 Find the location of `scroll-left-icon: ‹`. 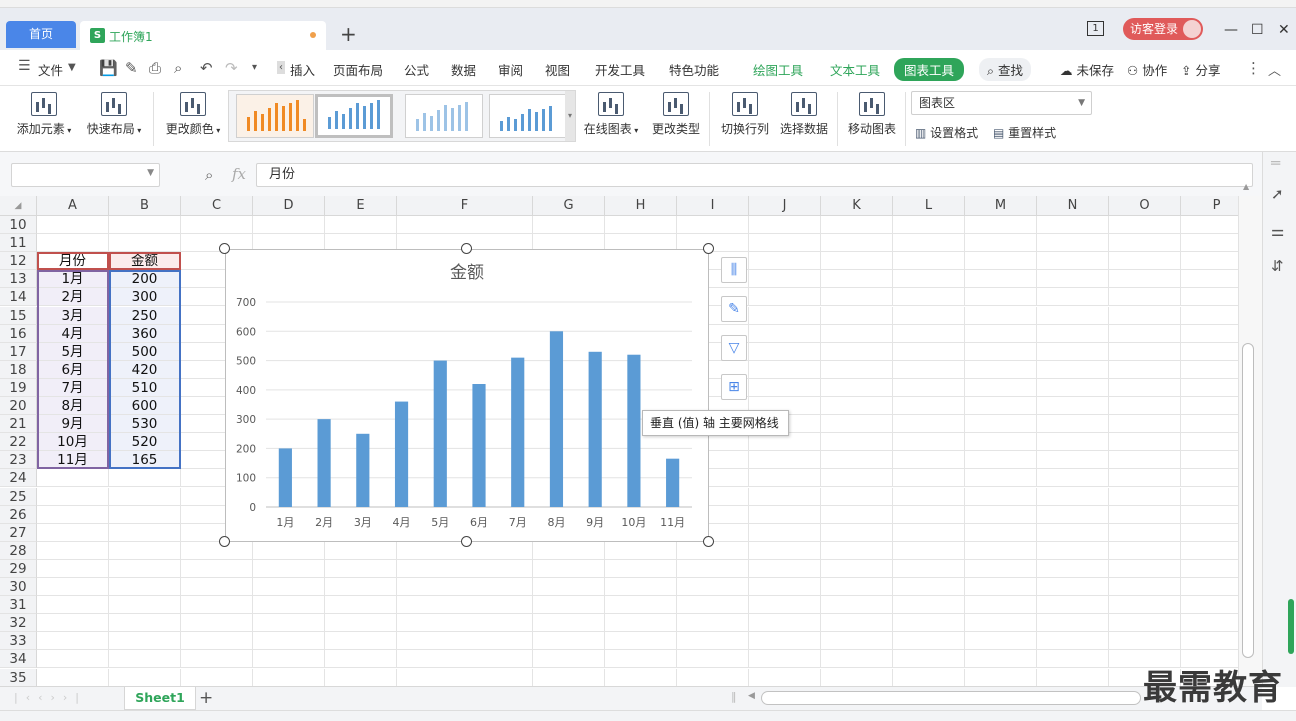

scroll-left-icon: ‹ is located at coordinates (281, 67).